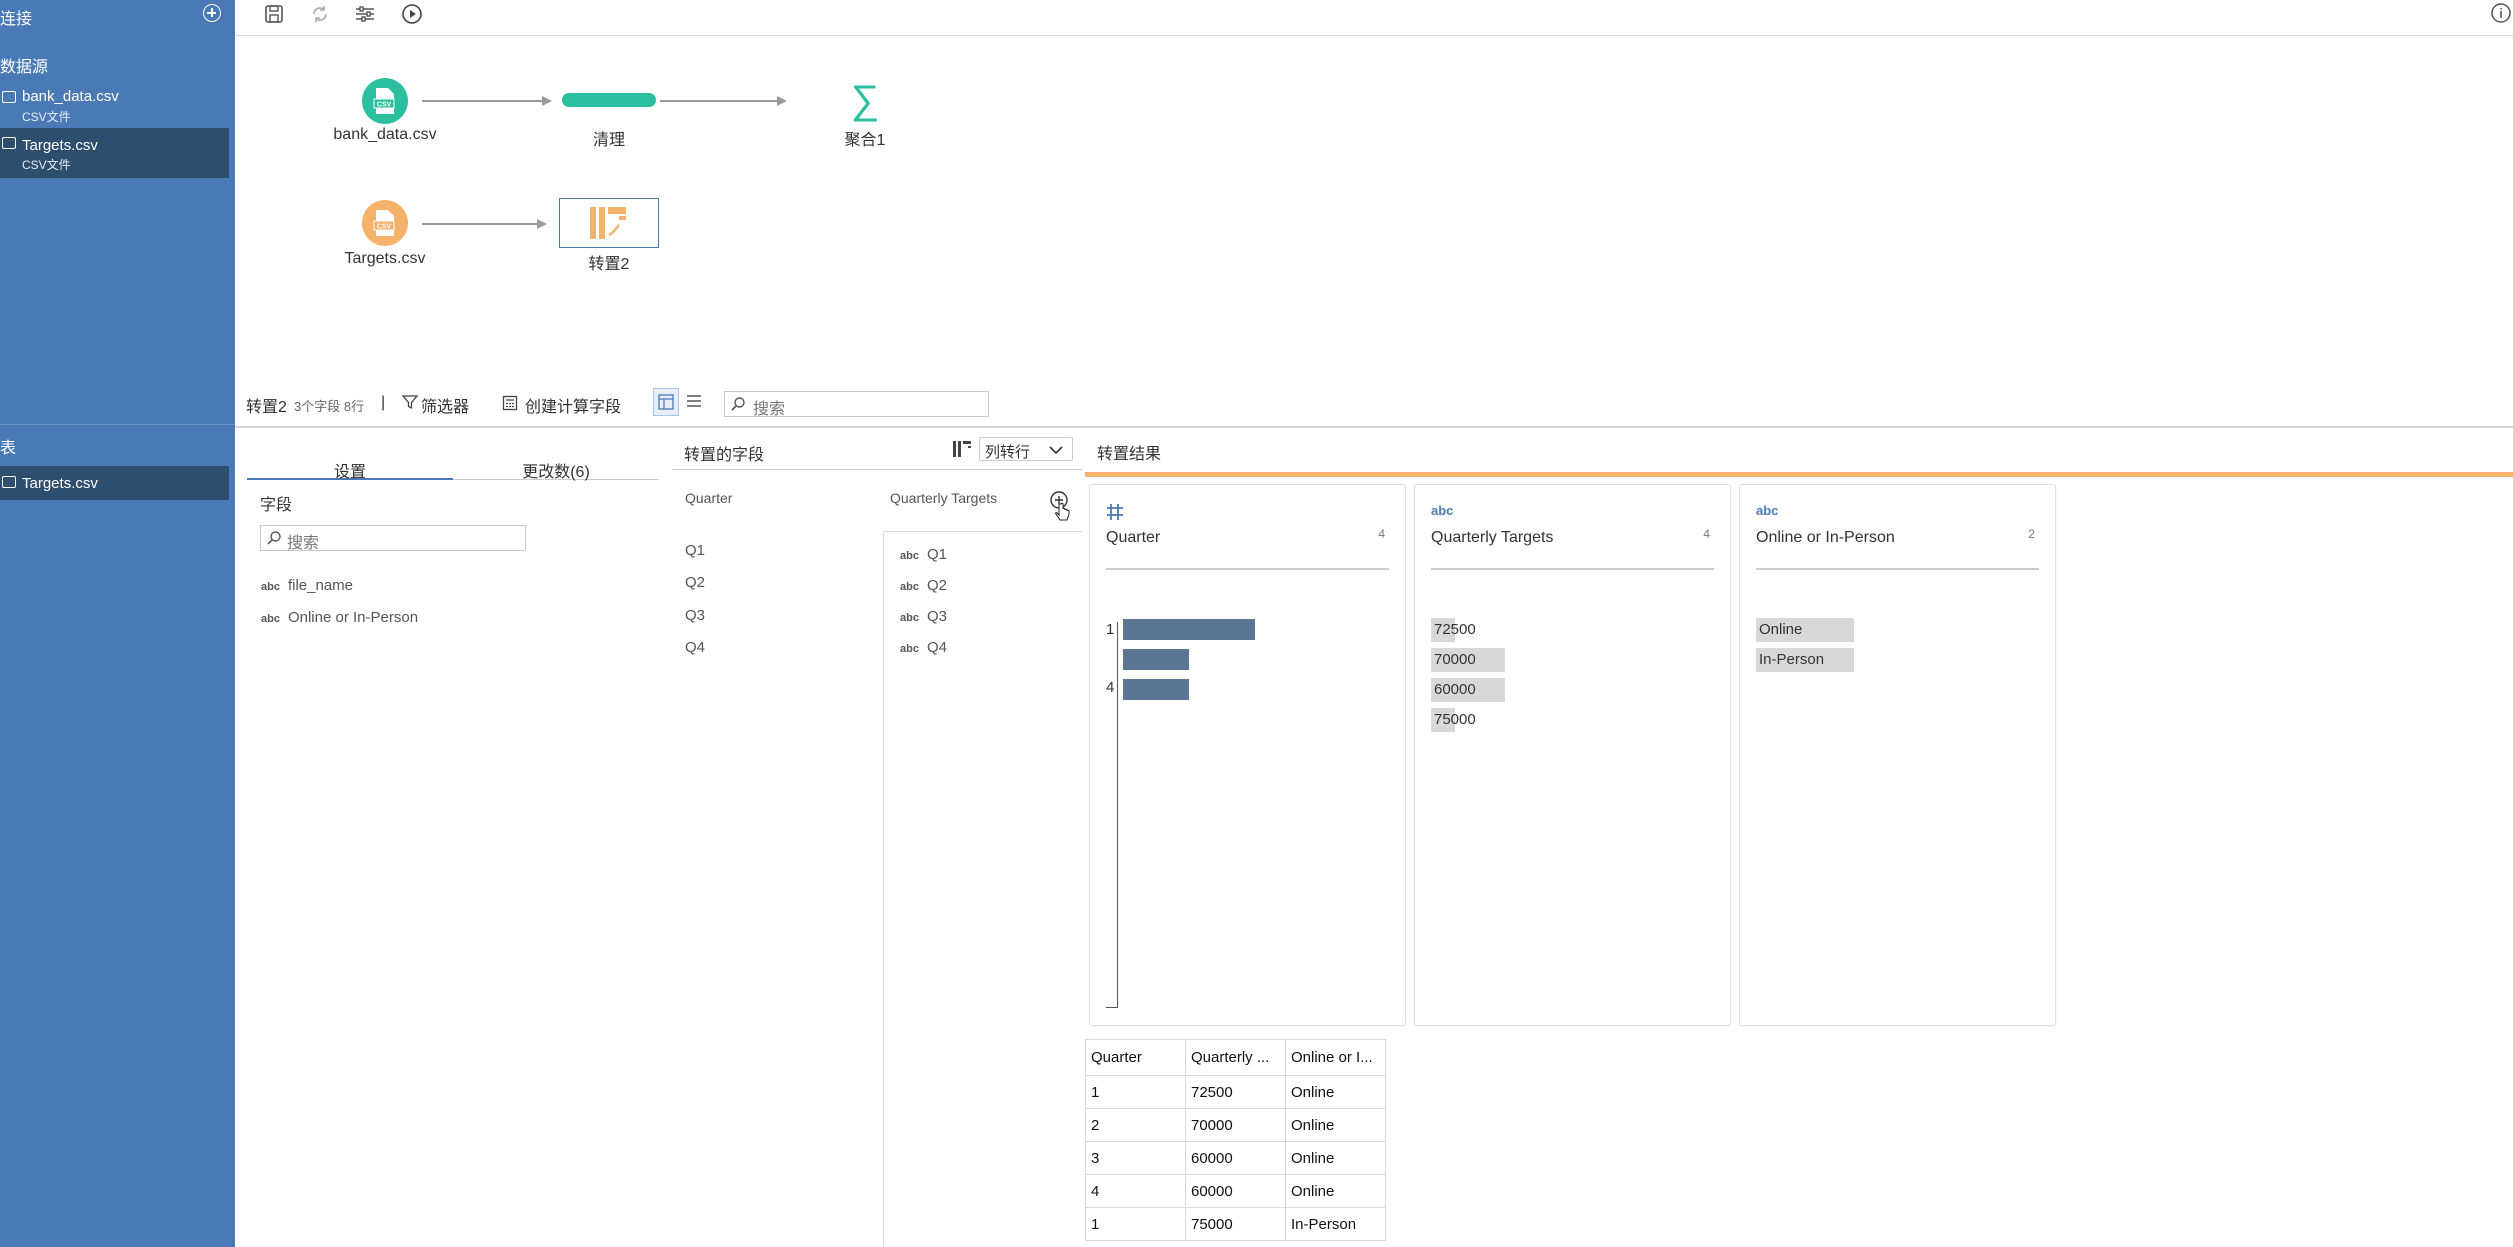  What do you see at coordinates (2501, 13) in the screenshot?
I see `info-icon` at bounding box center [2501, 13].